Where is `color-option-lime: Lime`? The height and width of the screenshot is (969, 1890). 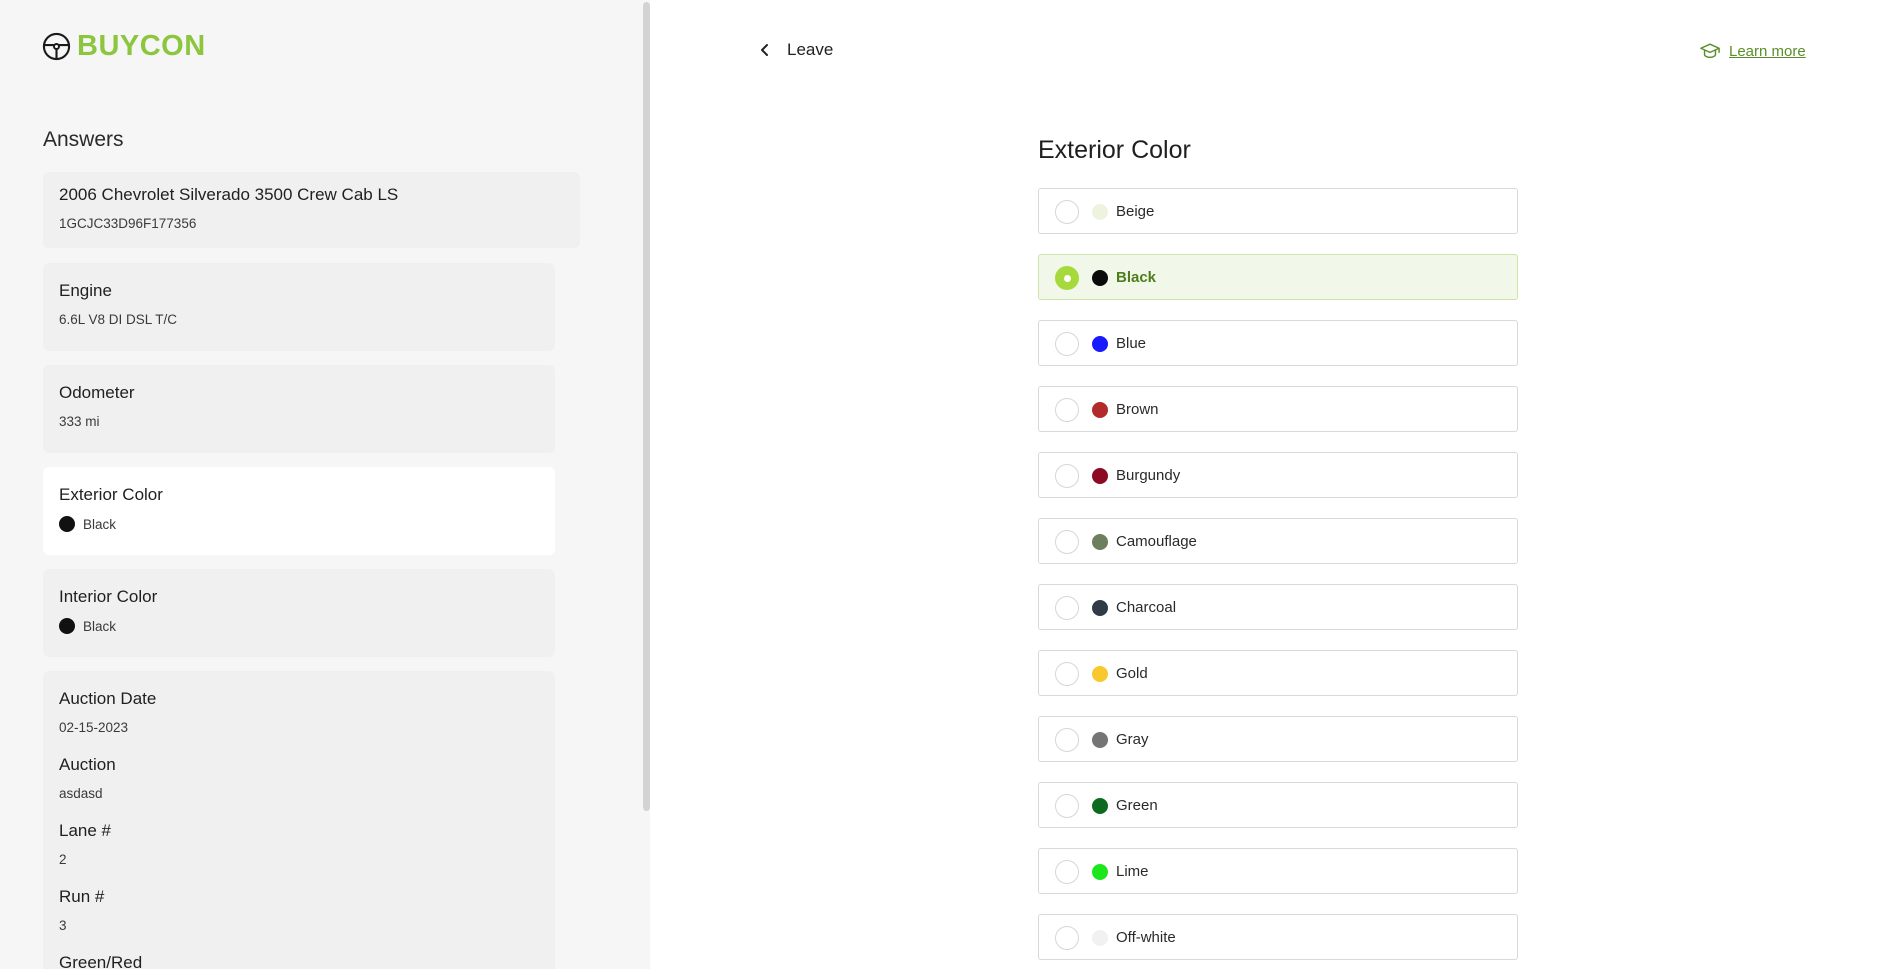 color-option-lime: Lime is located at coordinates (1278, 871).